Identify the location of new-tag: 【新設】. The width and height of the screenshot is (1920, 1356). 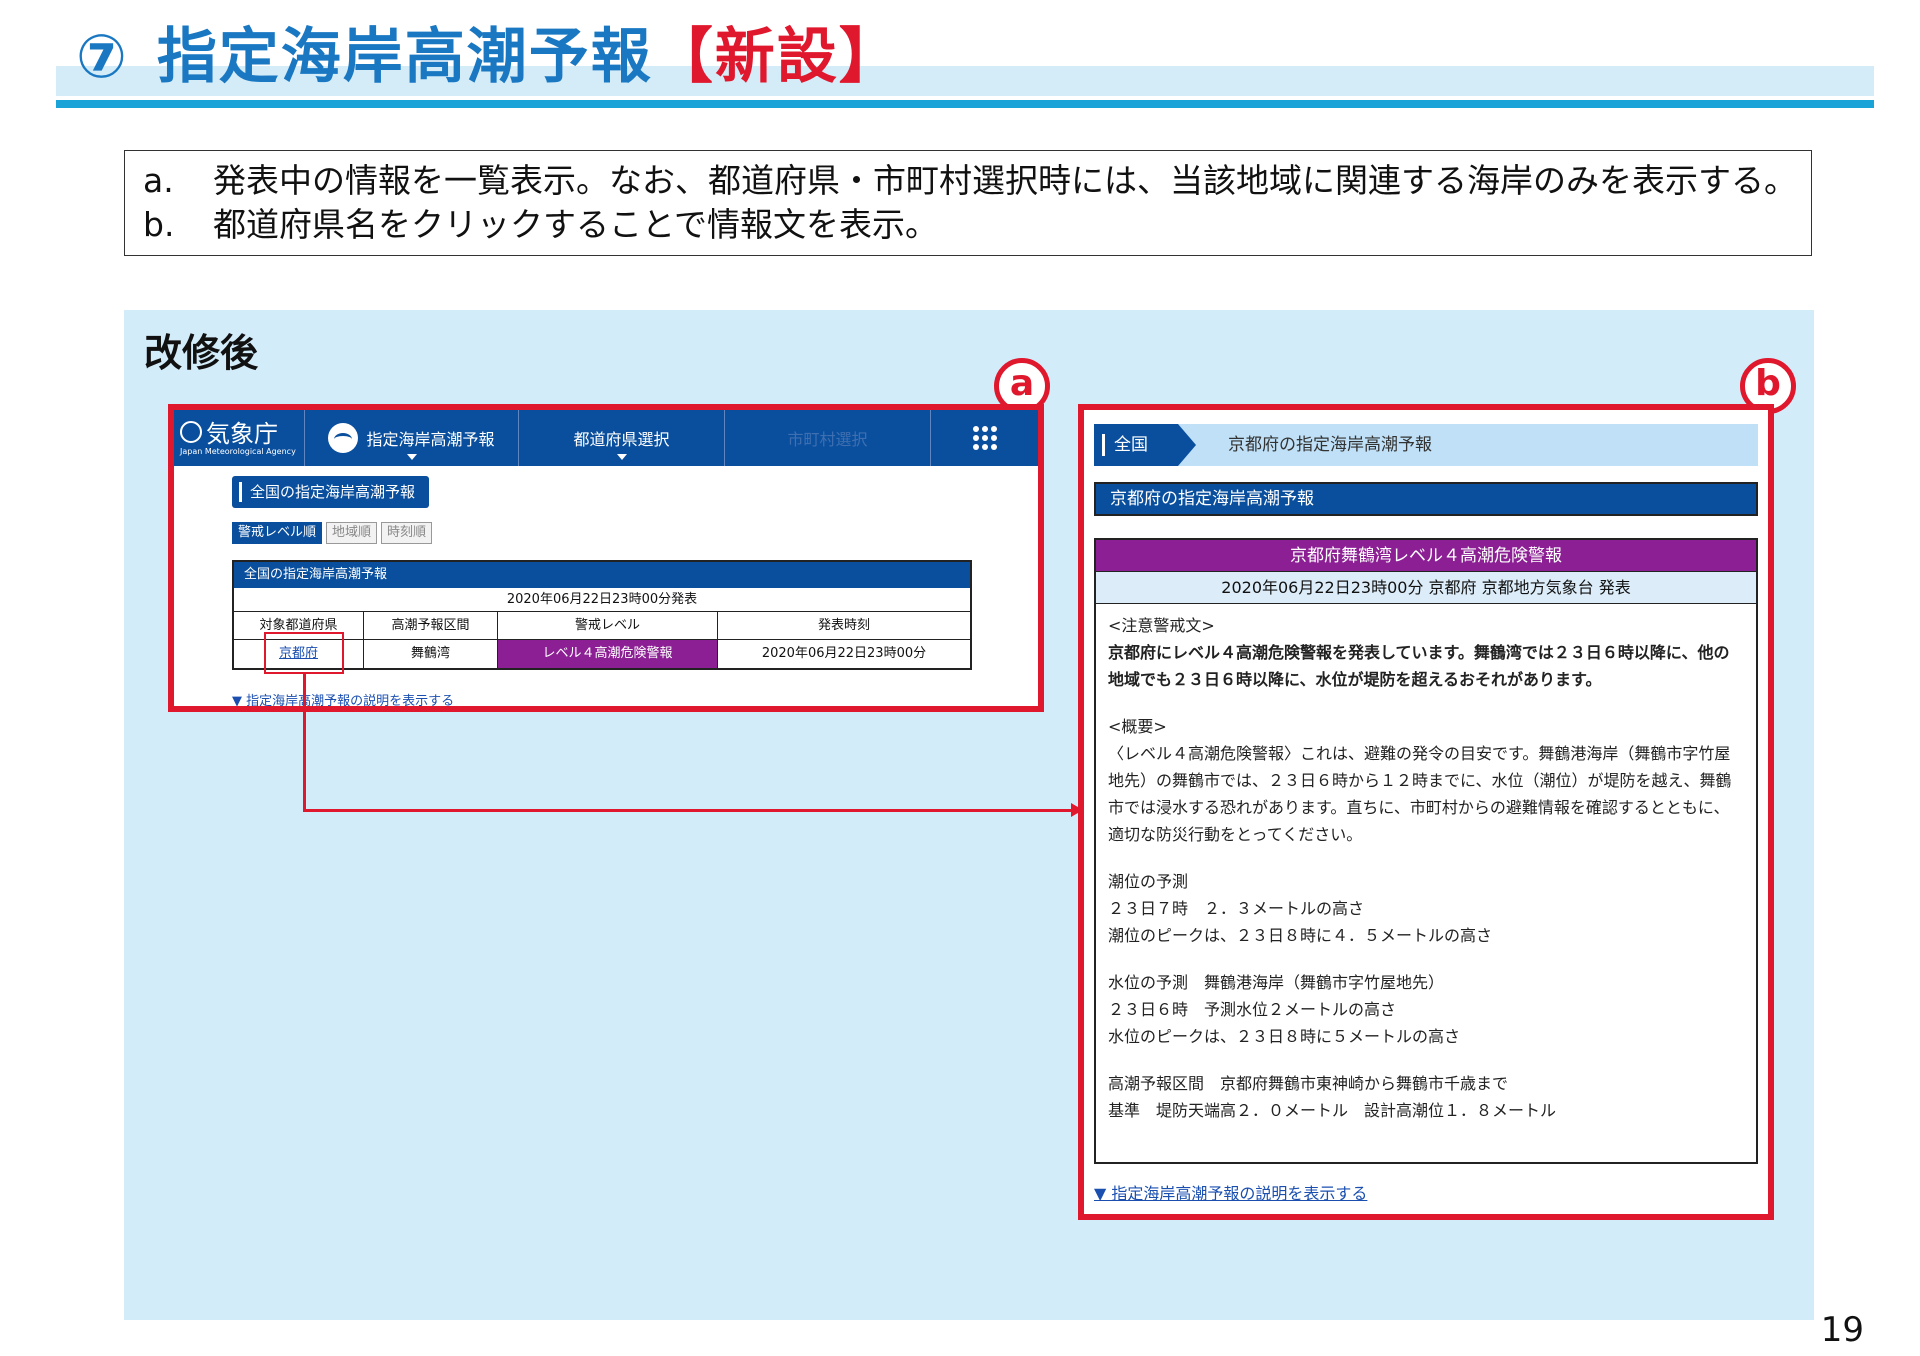
(776, 57).